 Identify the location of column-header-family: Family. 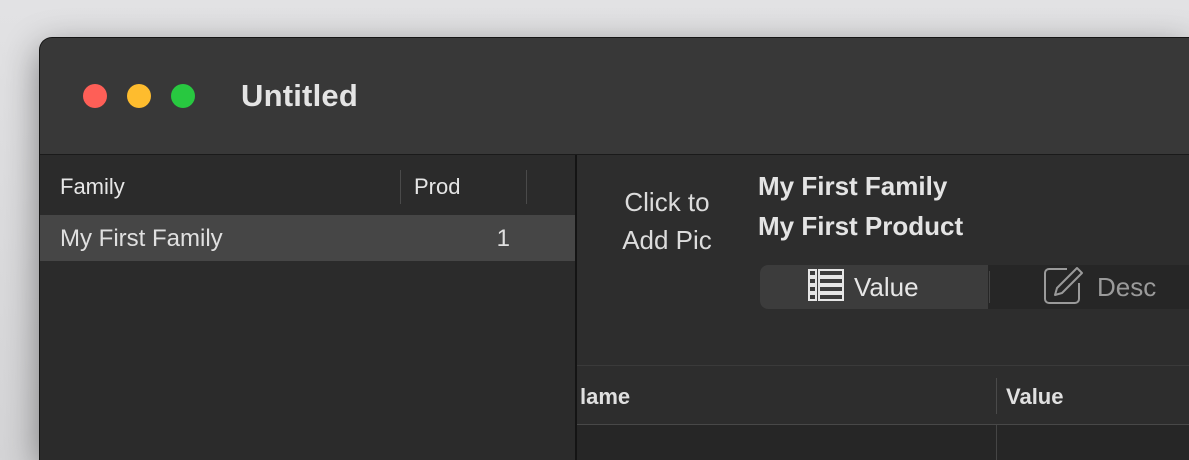
(92, 187).